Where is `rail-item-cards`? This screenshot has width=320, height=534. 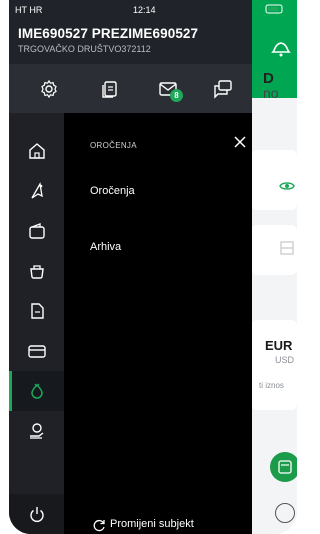
rail-item-cards is located at coordinates (36, 351).